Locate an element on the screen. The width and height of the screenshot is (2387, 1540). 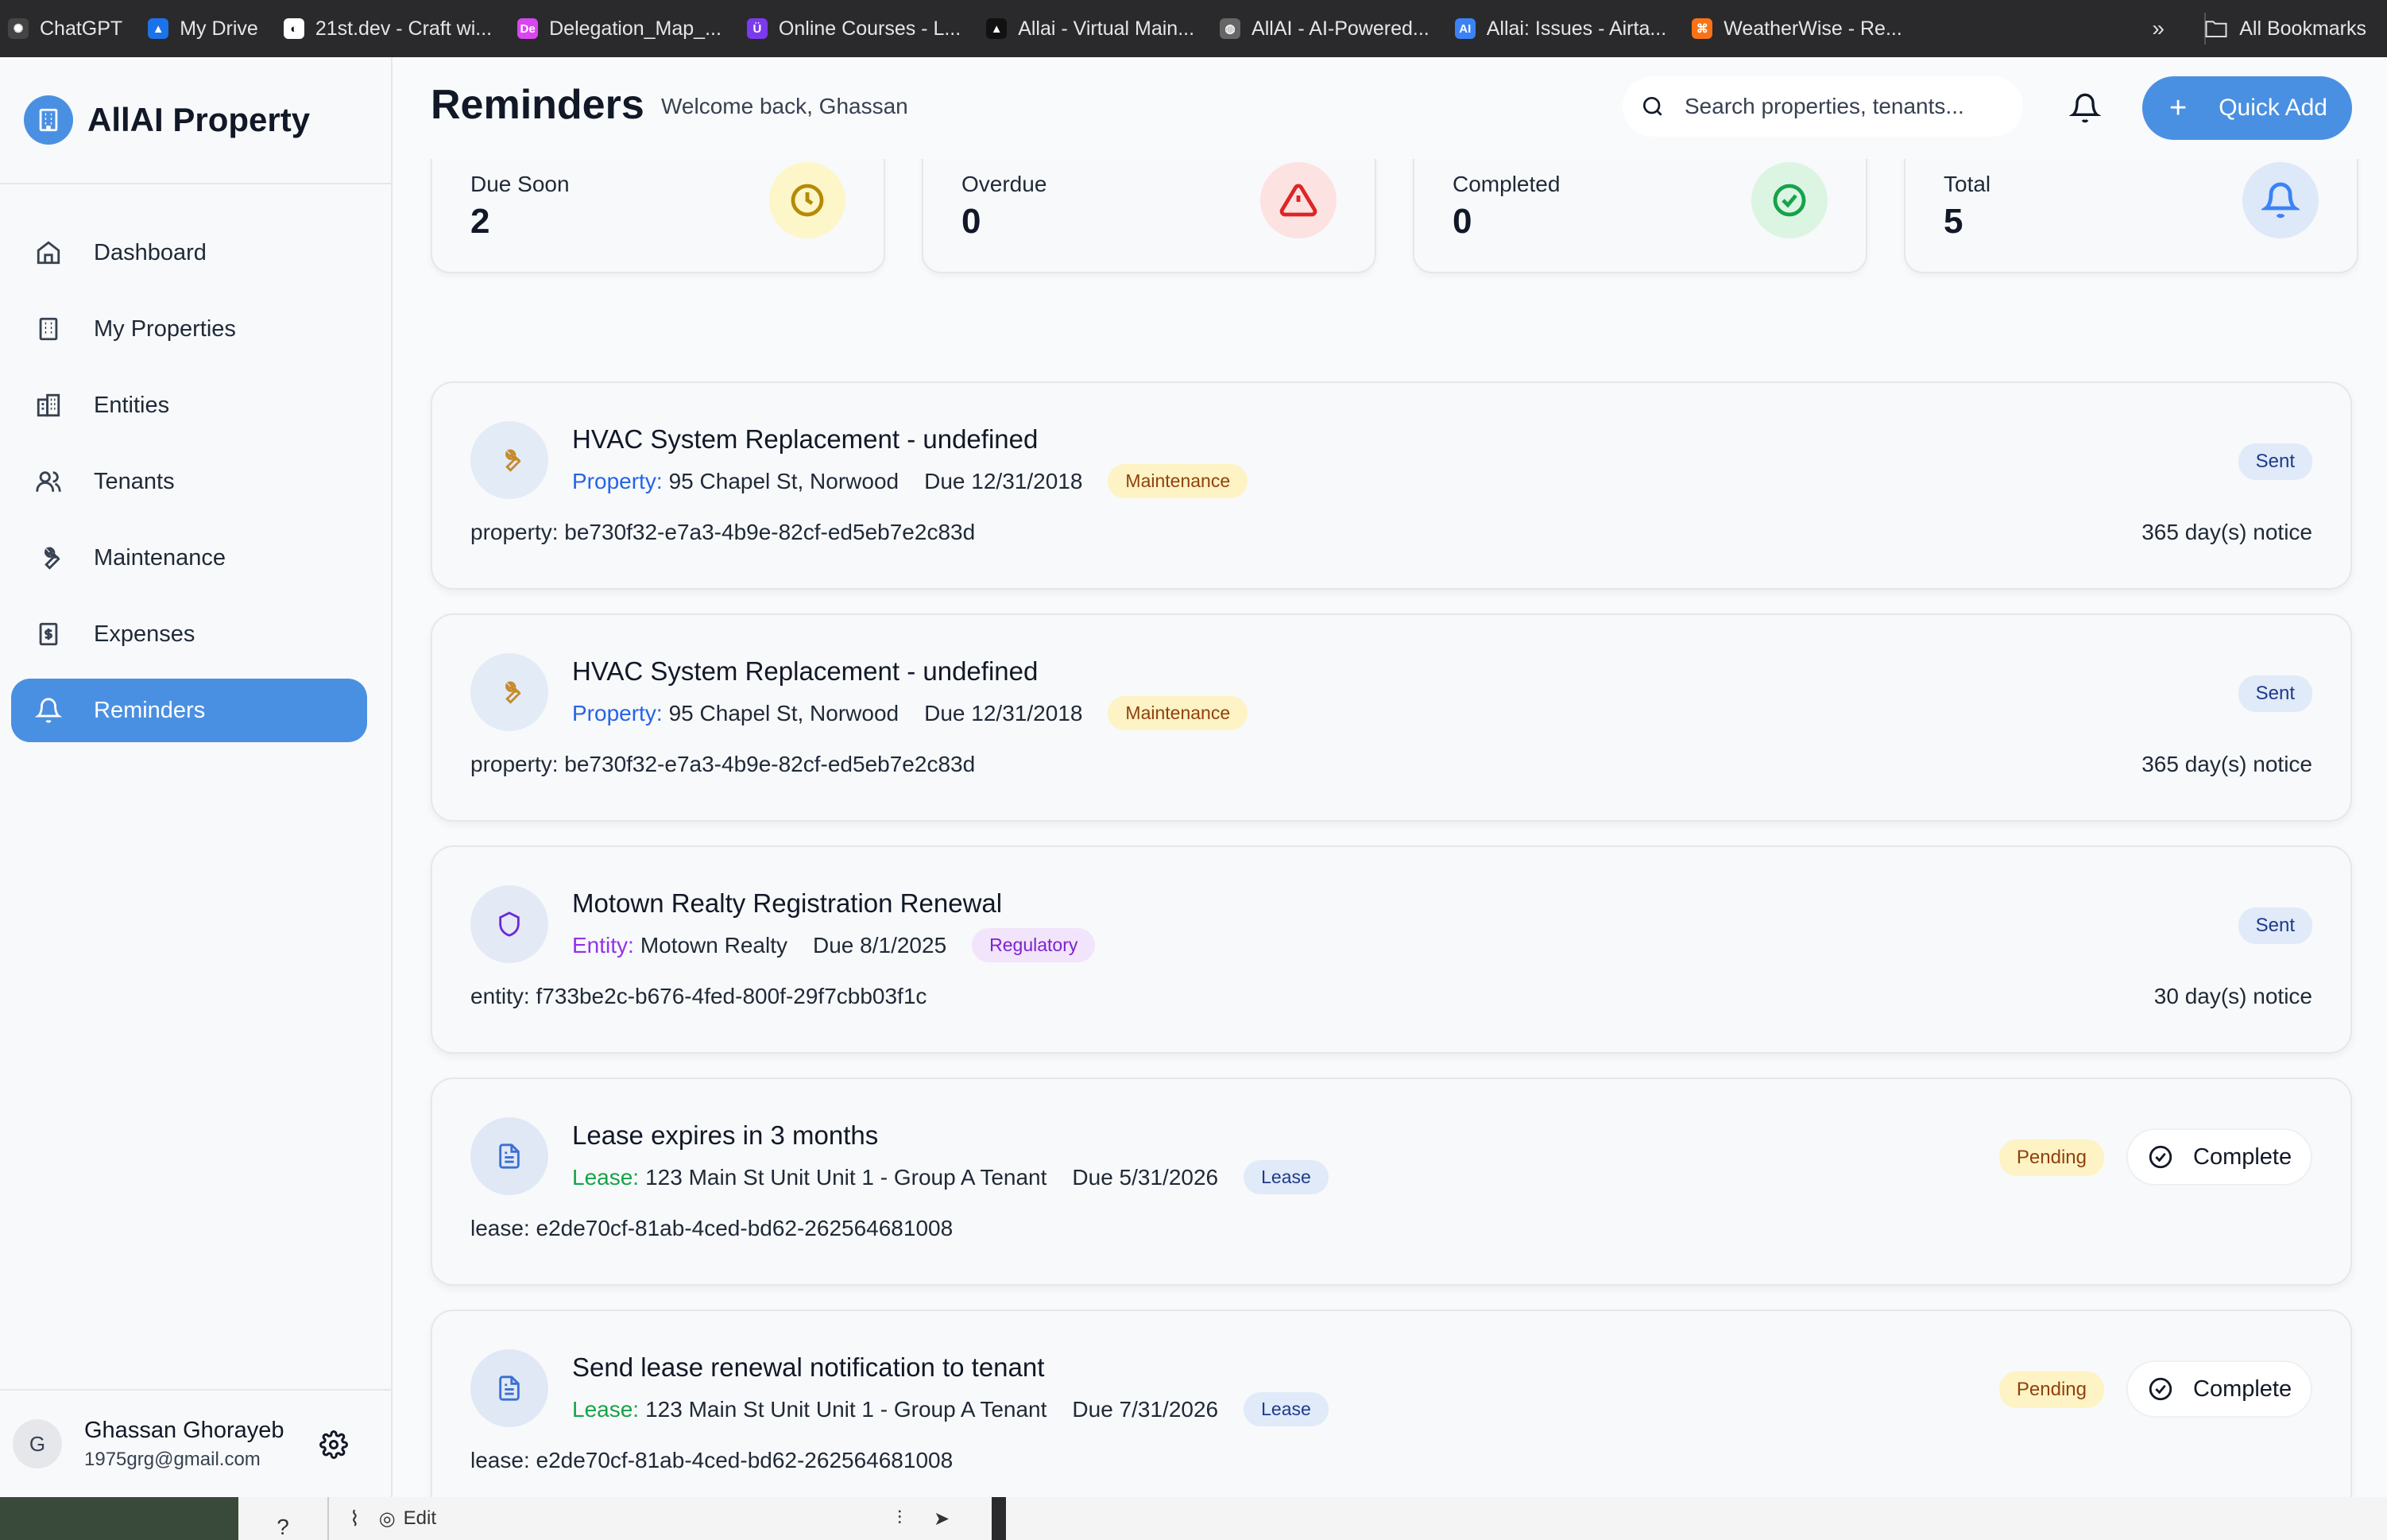
sidebar-item-expenses: Expenses is located at coordinates (189, 634).